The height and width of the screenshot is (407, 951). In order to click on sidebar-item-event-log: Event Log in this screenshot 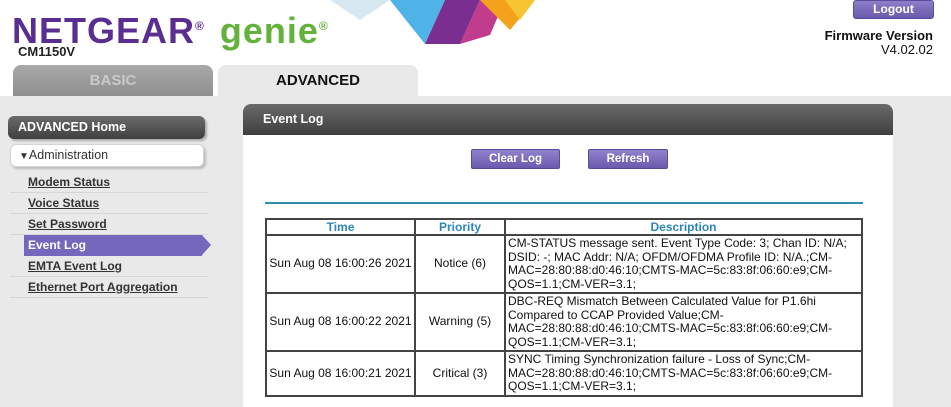, I will do `click(117, 245)`.